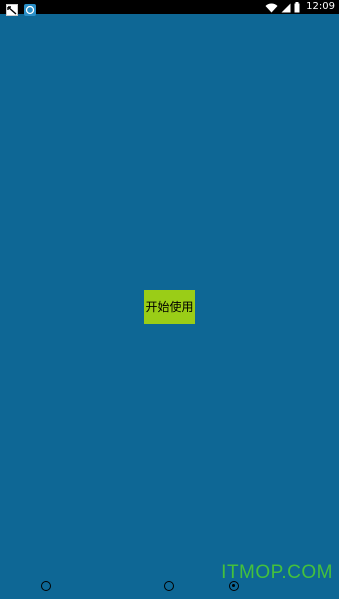 The height and width of the screenshot is (599, 339). What do you see at coordinates (21, 8) in the screenshot?
I see `status-bar-left` at bounding box center [21, 8].